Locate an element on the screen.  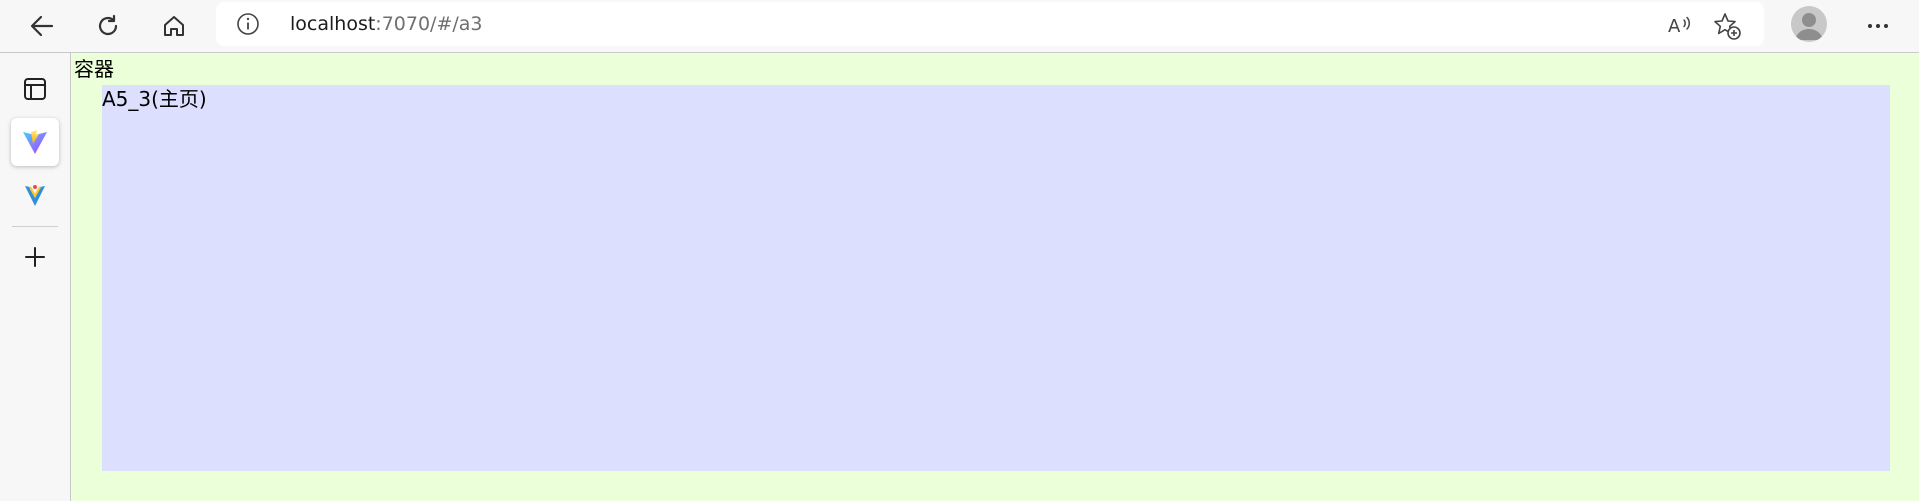
reload-icon is located at coordinates (108, 25).